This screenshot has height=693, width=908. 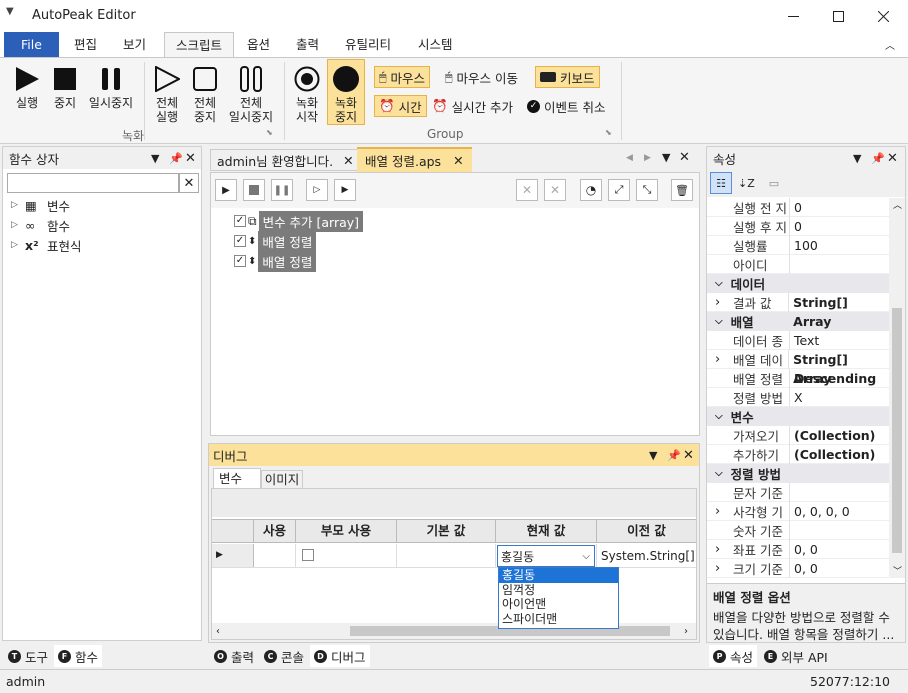 I want to click on tab-view: 보기, so click(x=134, y=44).